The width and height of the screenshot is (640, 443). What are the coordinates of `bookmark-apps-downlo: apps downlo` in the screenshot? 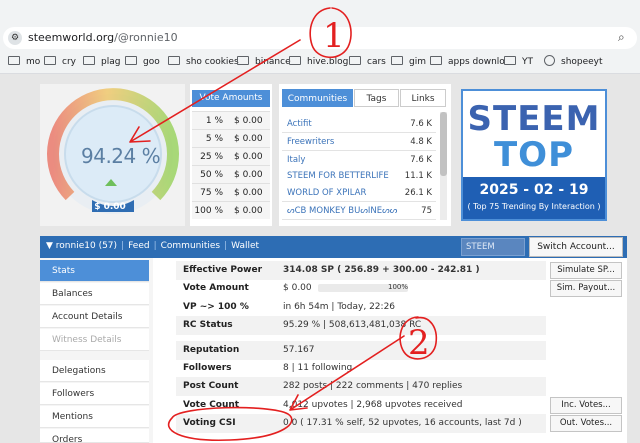 It's located at (467, 62).